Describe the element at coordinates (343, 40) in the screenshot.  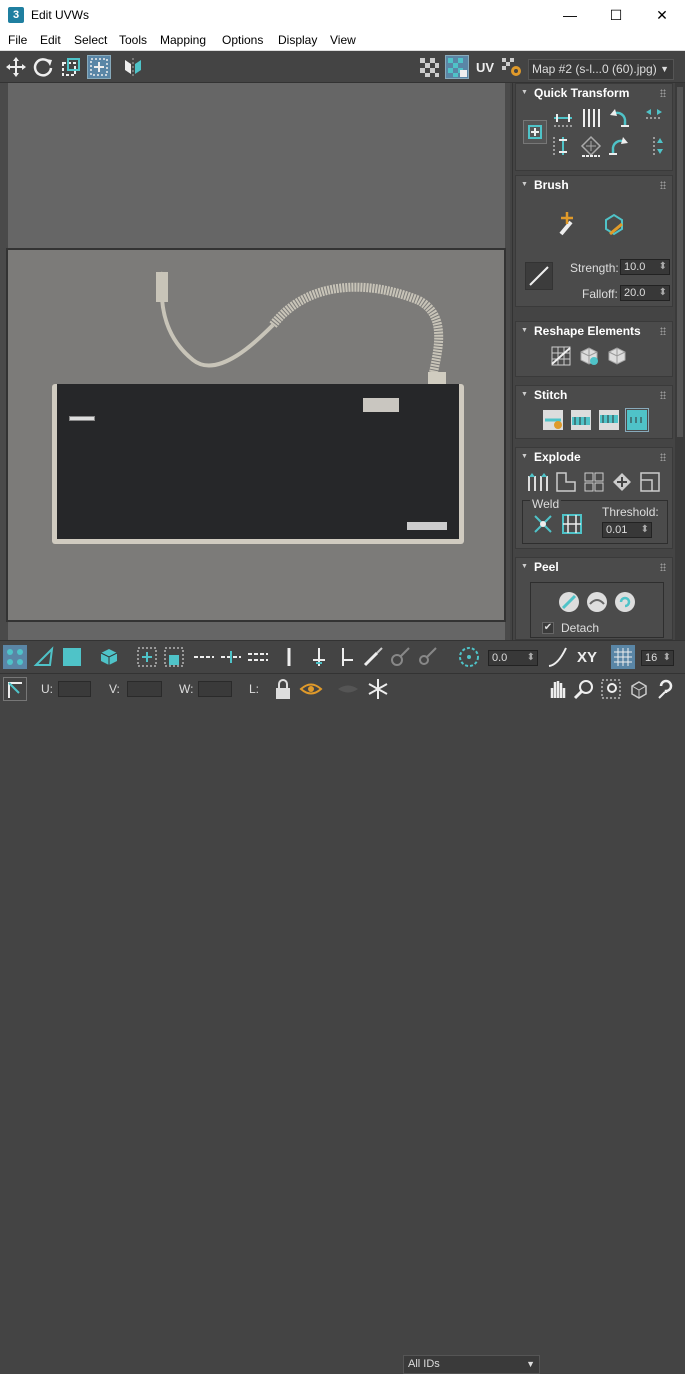
I see `menu-view: View` at that location.